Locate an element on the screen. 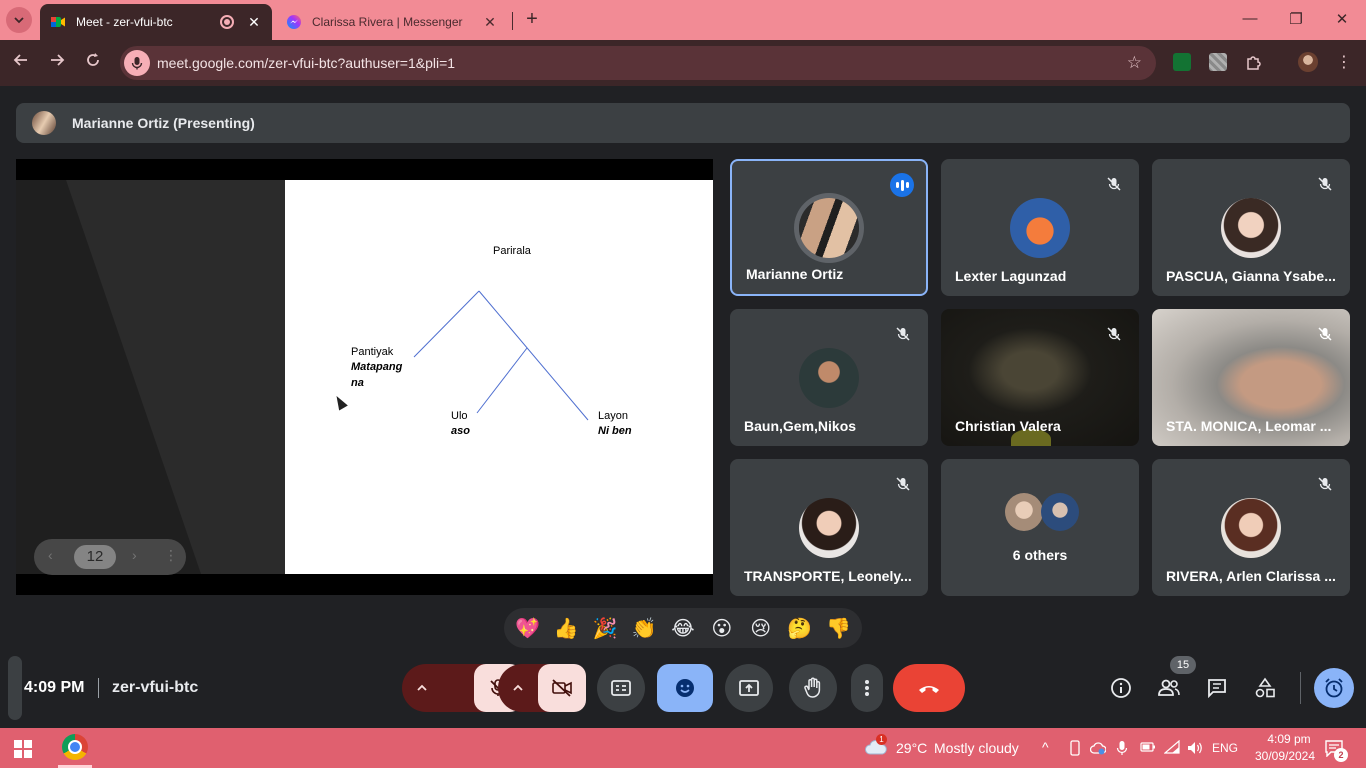  participant-name: Baun,Gem,Nikos is located at coordinates (800, 426).